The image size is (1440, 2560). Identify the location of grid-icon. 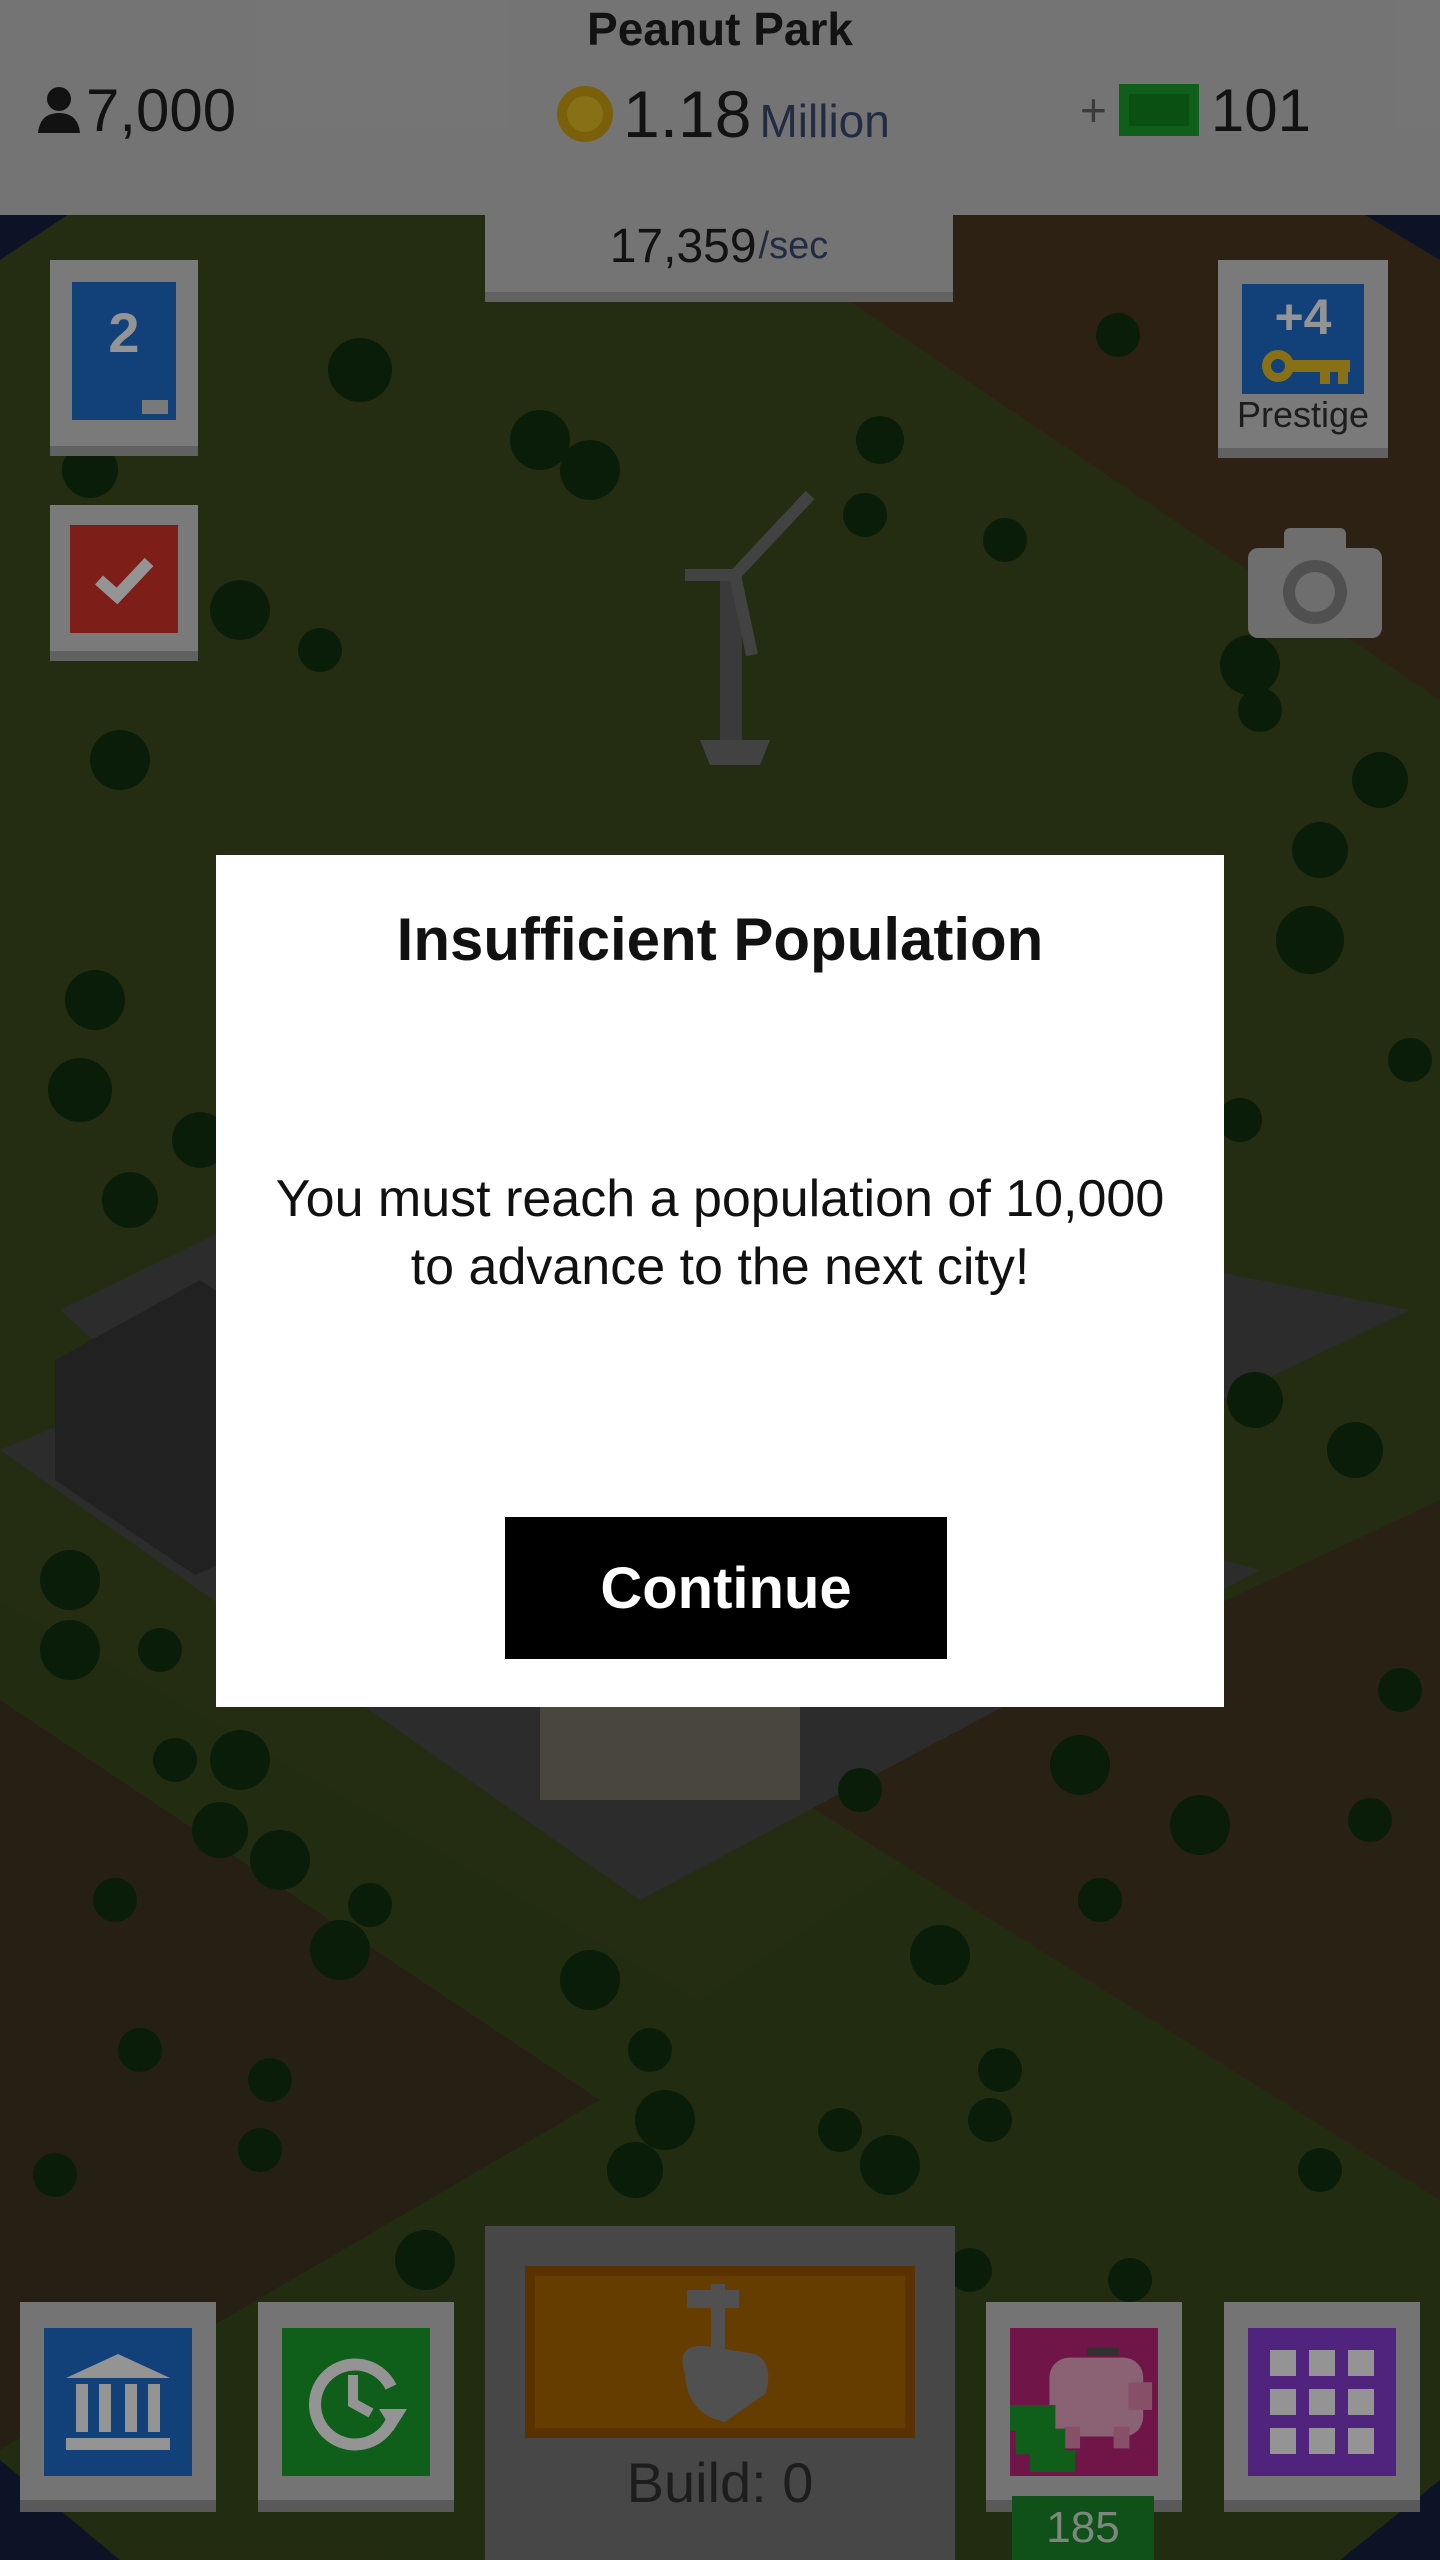
(1322, 2402).